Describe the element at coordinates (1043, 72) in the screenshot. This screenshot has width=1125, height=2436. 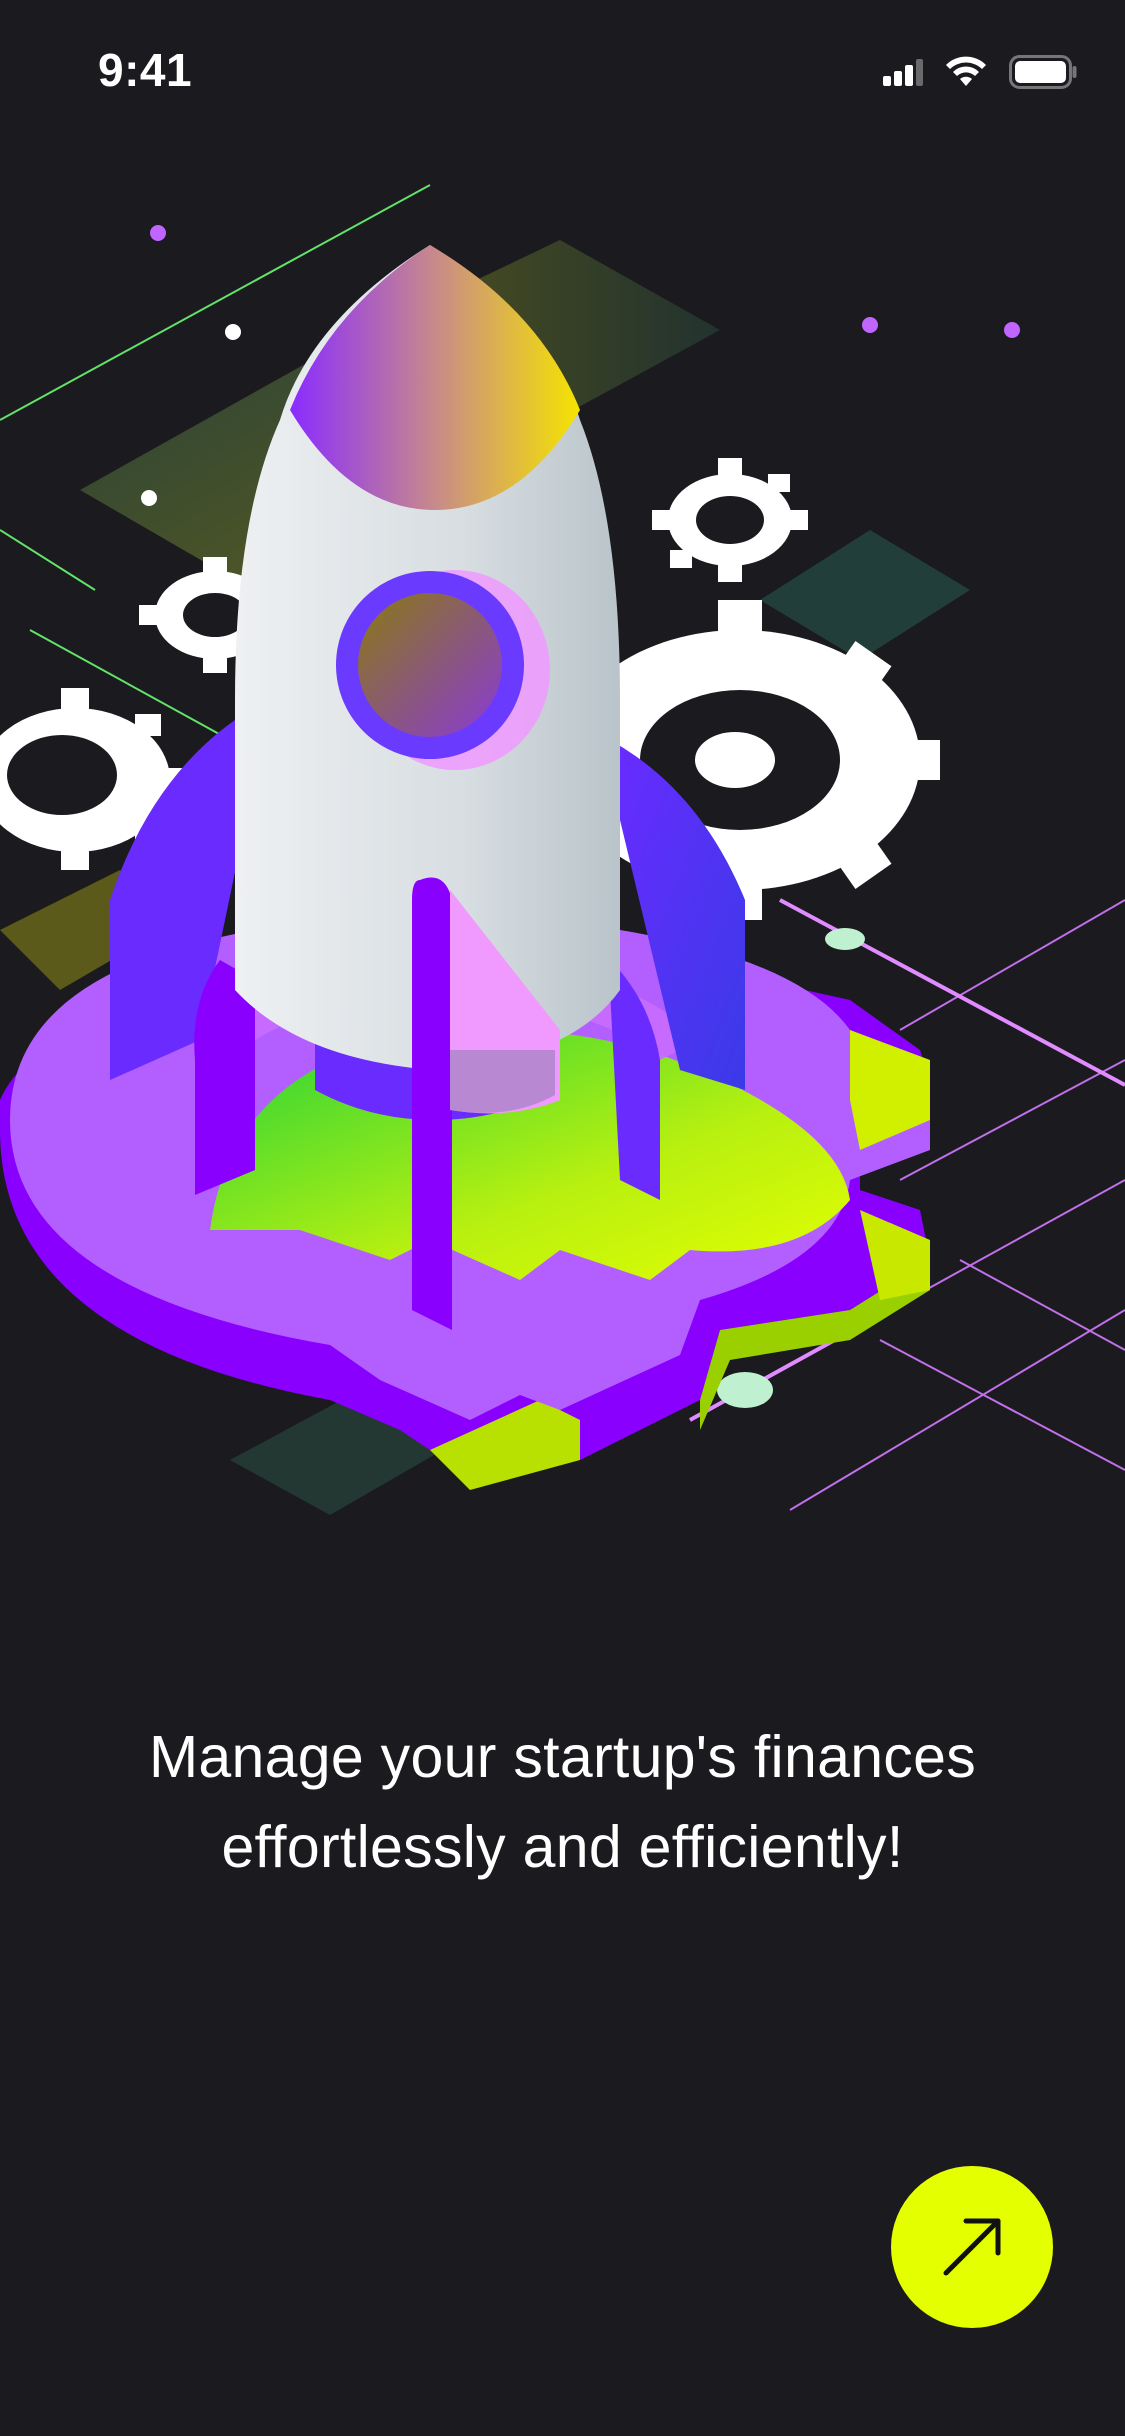
I see `battery-icon` at that location.